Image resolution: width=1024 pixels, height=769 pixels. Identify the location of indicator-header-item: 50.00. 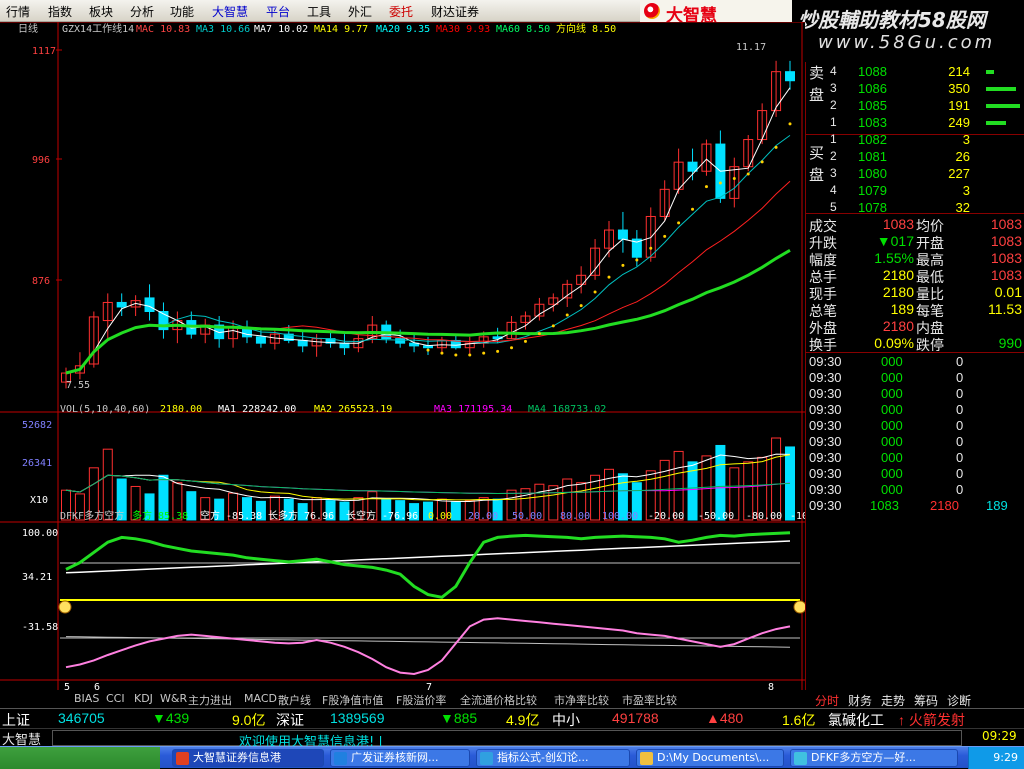
(527, 516).